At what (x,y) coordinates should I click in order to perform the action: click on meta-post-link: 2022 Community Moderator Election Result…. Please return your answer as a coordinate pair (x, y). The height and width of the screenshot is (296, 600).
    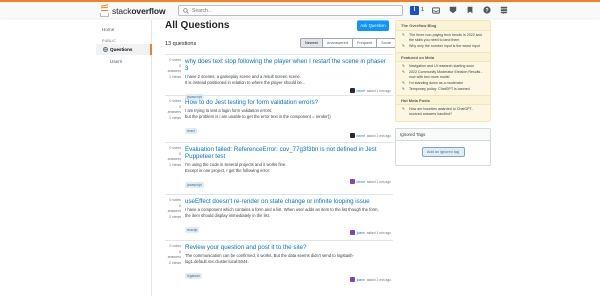
    Looking at the image, I should click on (443, 75).